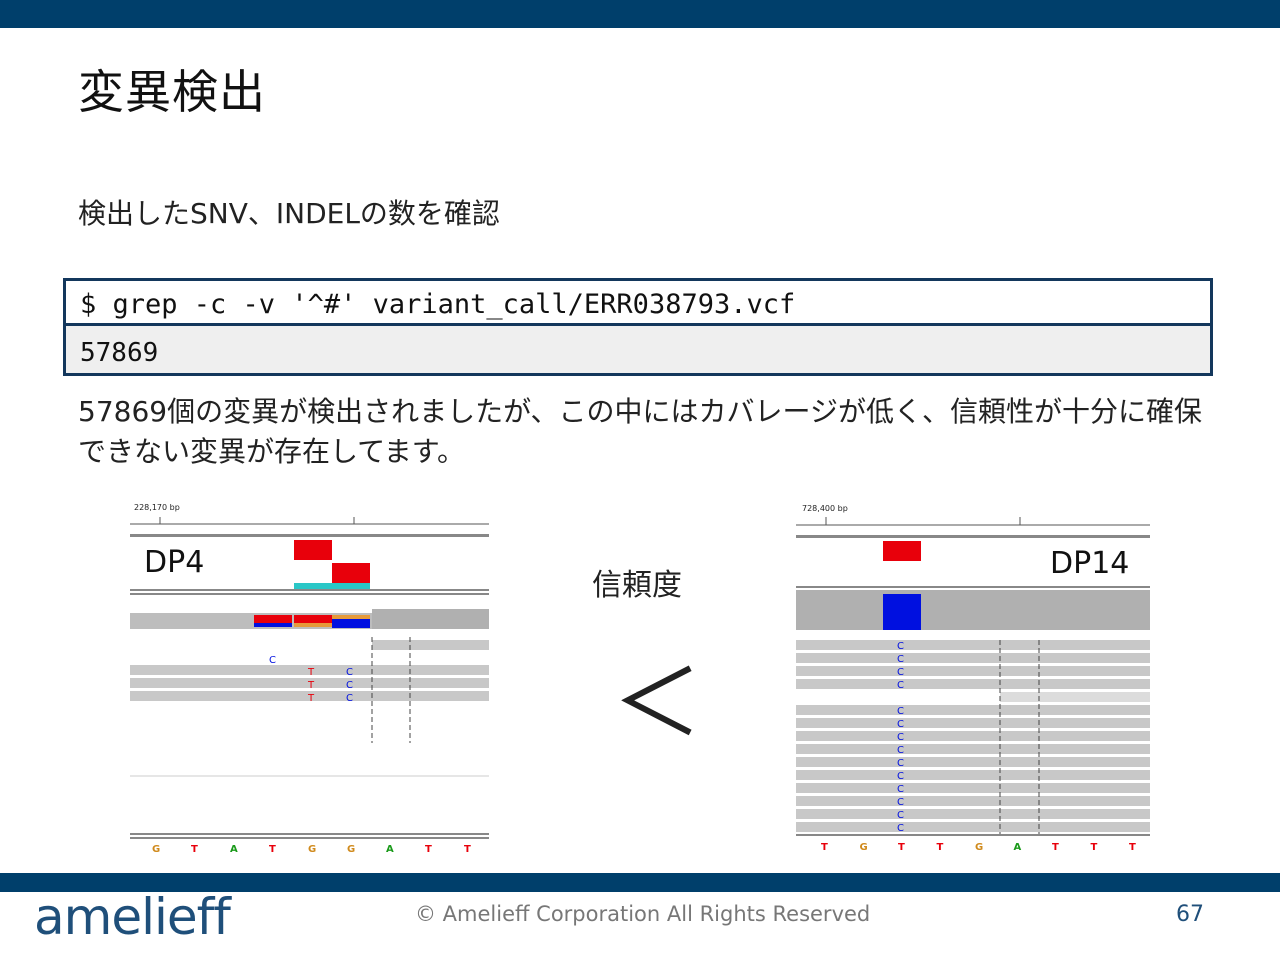  I want to click on top-bar, so click(640, 14).